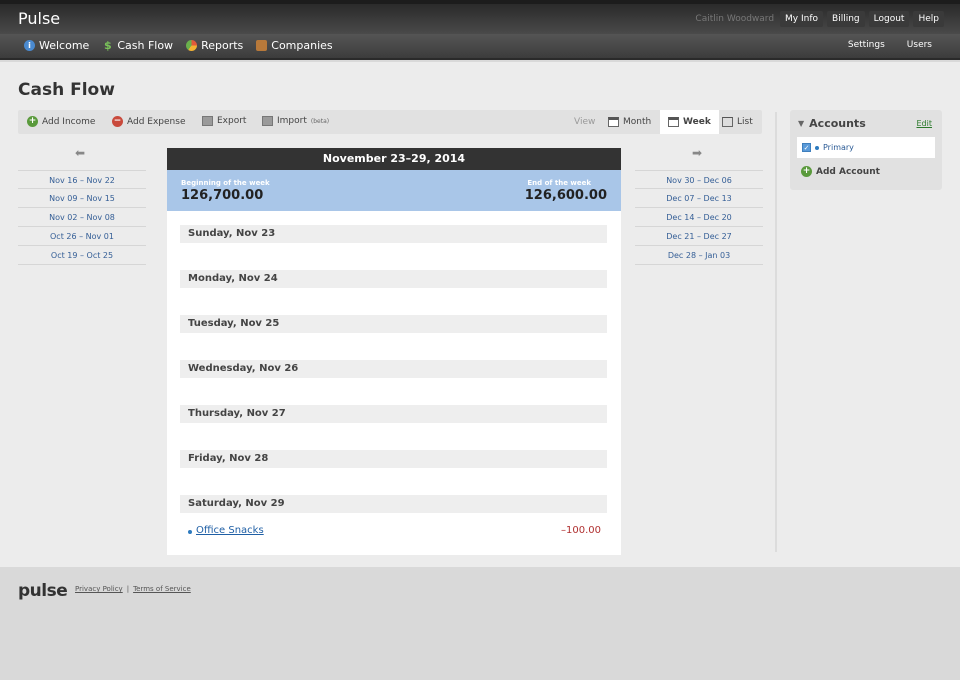 The image size is (960, 680). I want to click on nav-companies: Companies, so click(294, 45).